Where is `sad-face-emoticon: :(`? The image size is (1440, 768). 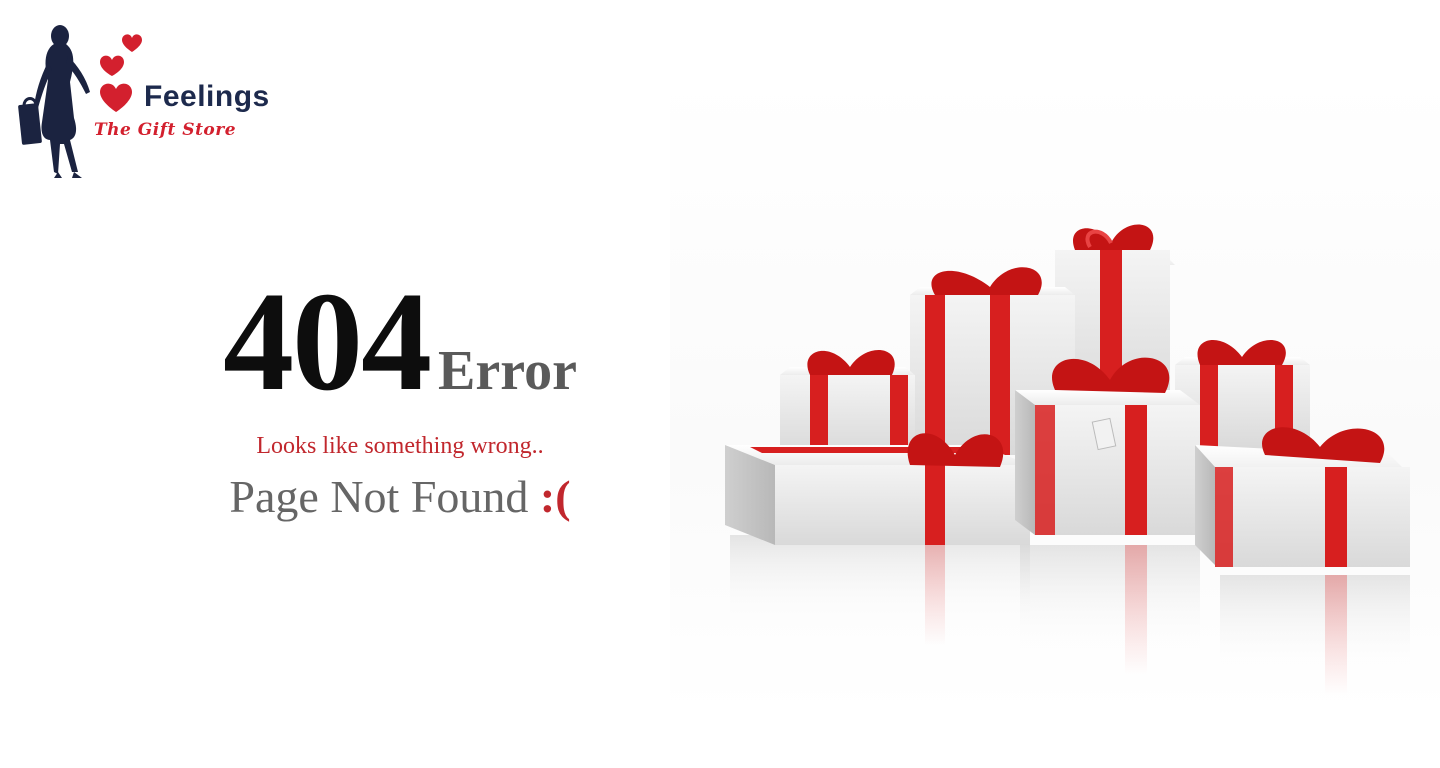
sad-face-emoticon: :( is located at coordinates (555, 496).